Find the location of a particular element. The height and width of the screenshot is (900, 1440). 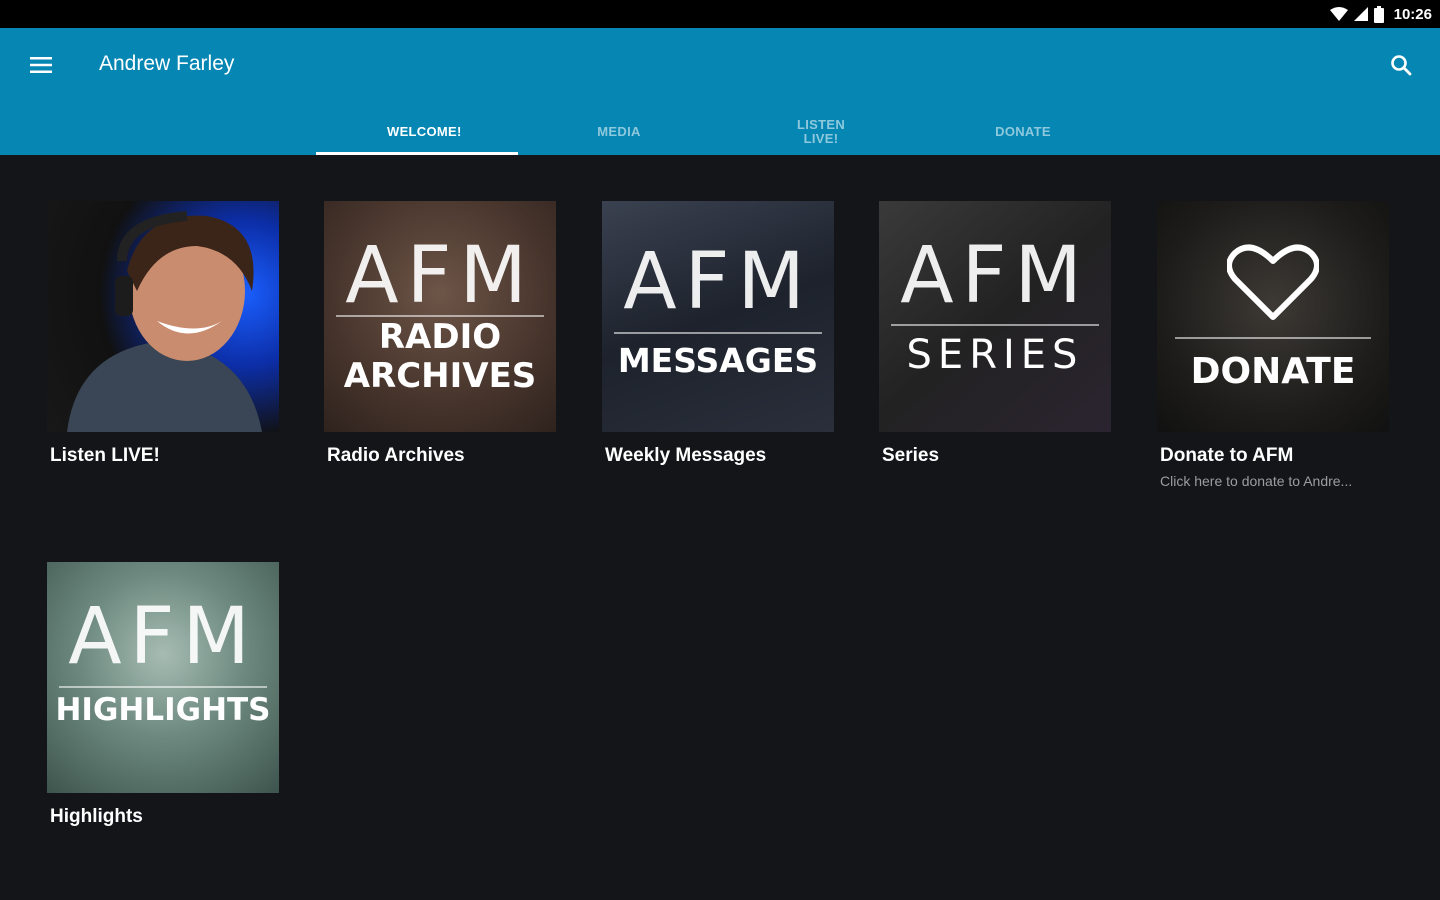

donate-artwork: DONATE is located at coordinates (1273, 316).